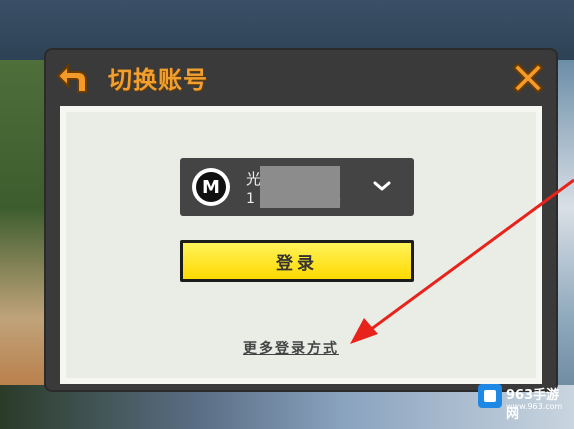  I want to click on more-login-methods-link: 更多登录方式, so click(291, 348).